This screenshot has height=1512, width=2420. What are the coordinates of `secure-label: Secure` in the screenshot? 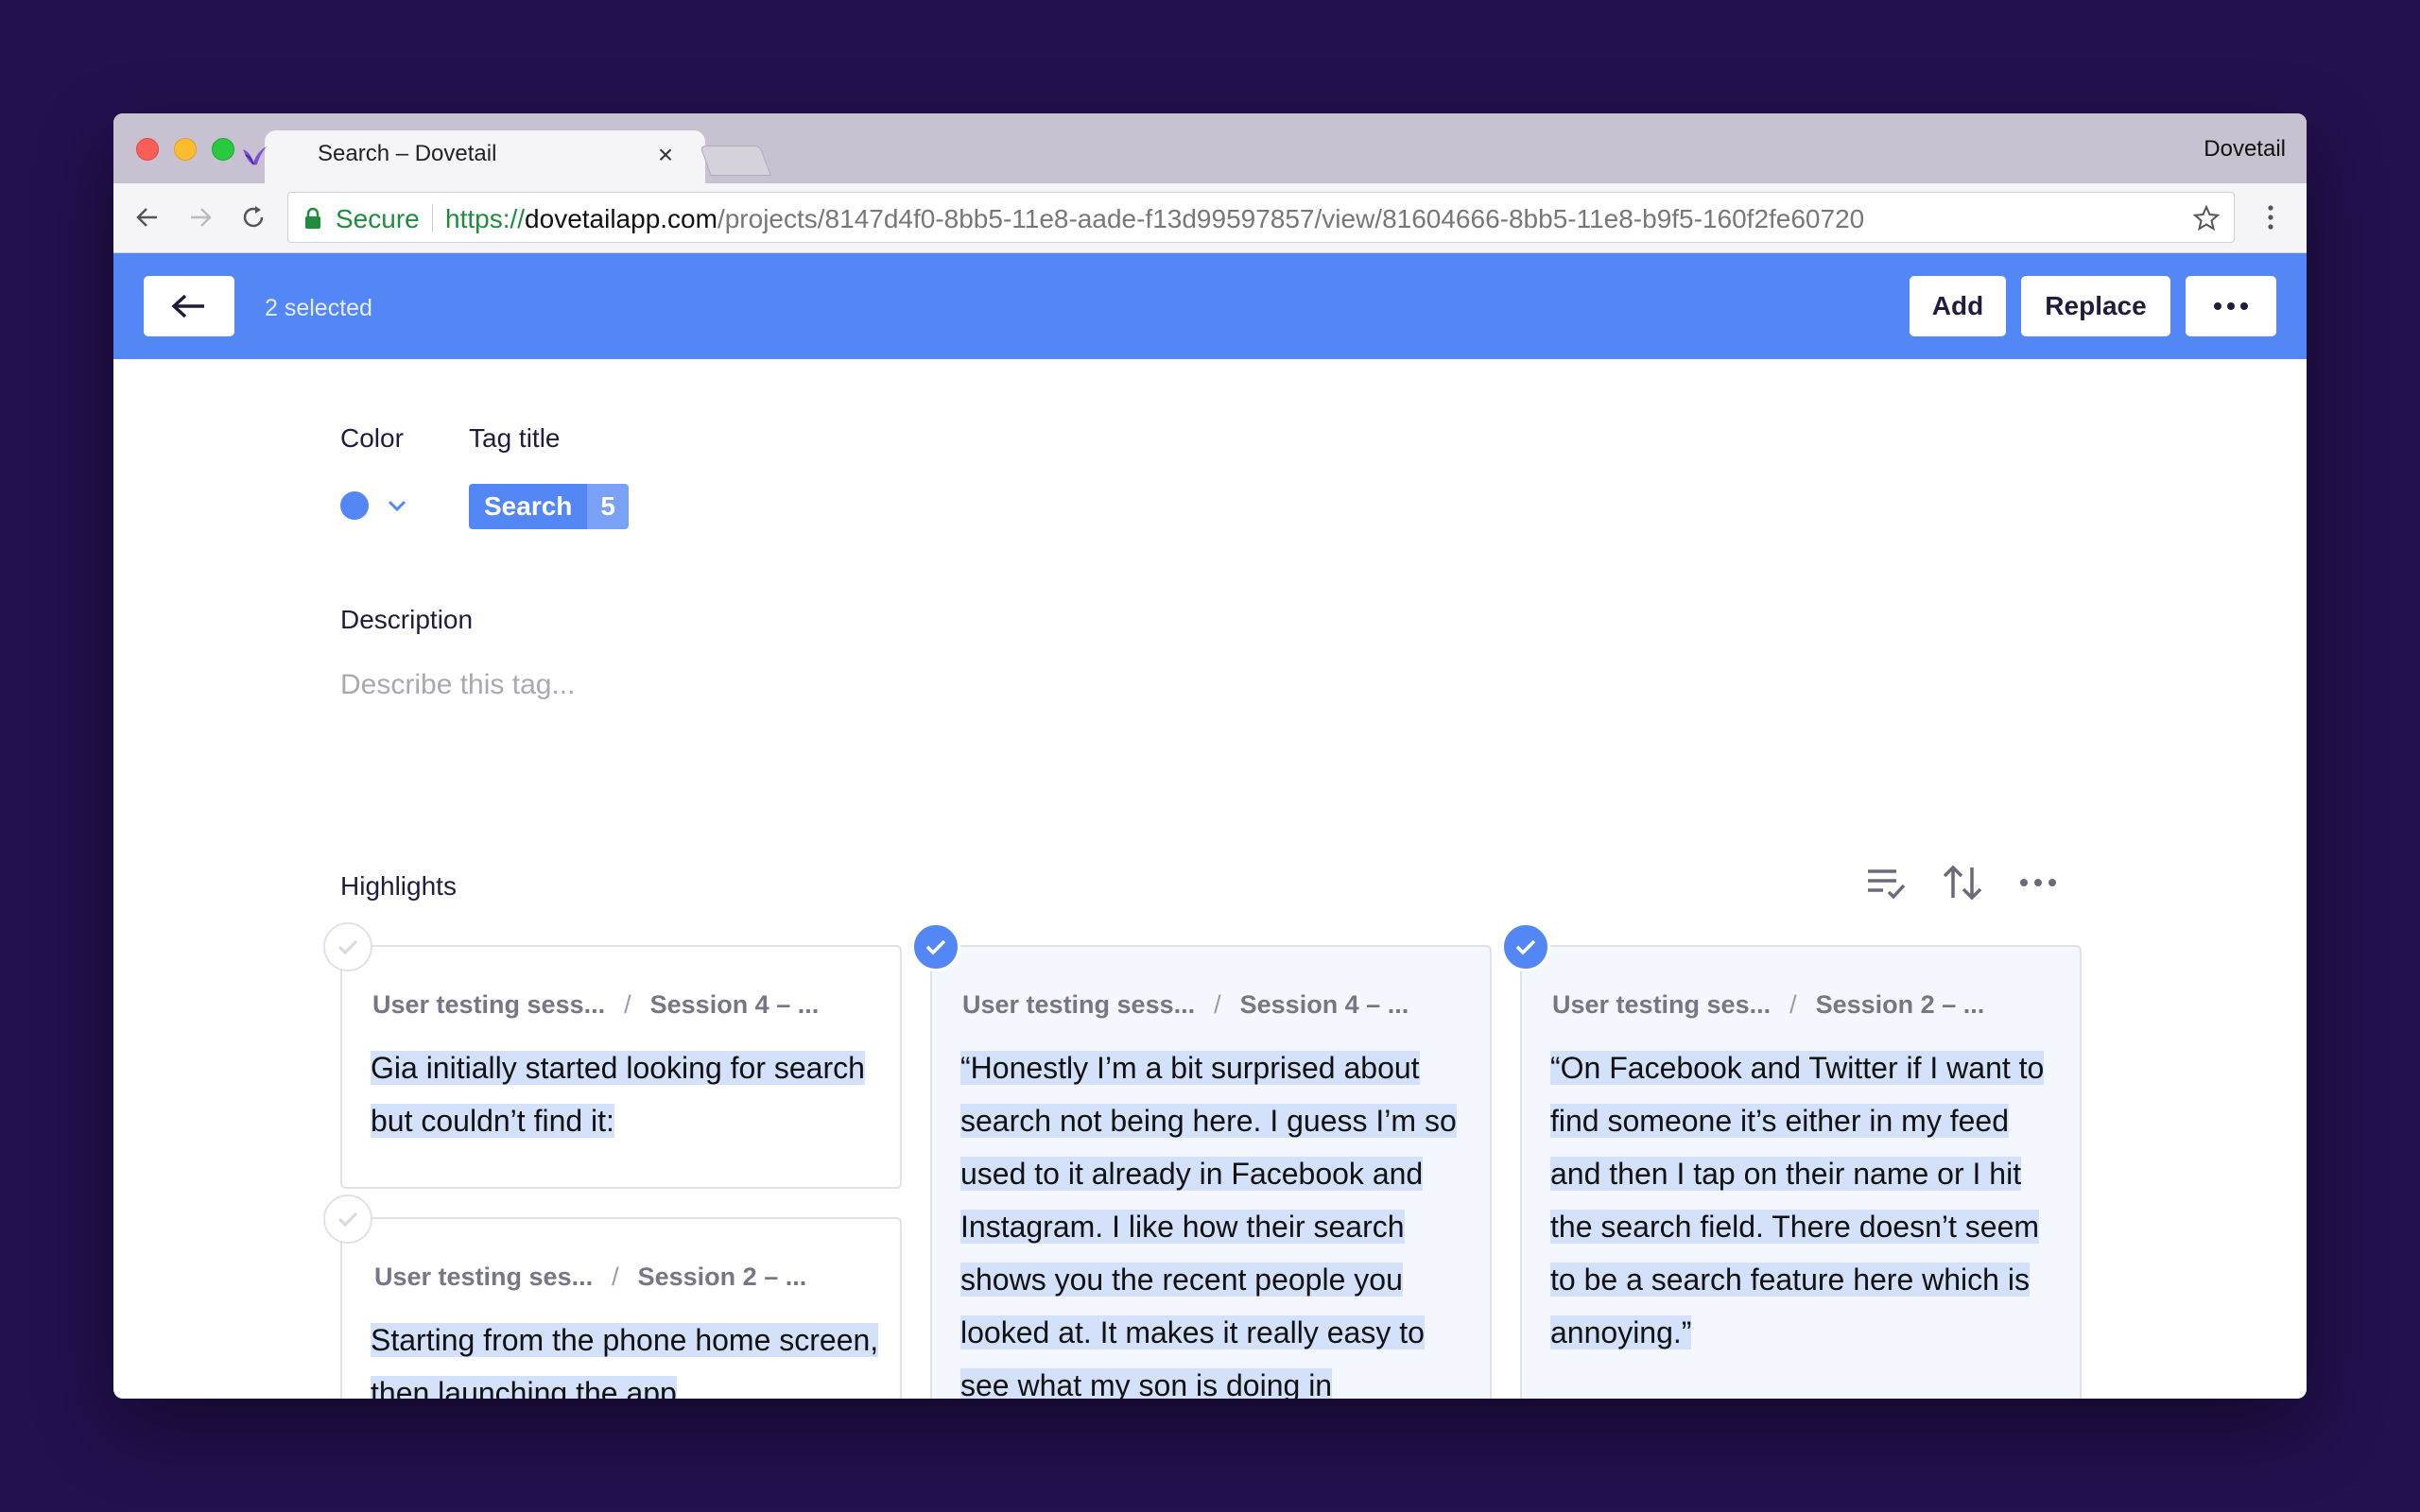 It's located at (378, 218).